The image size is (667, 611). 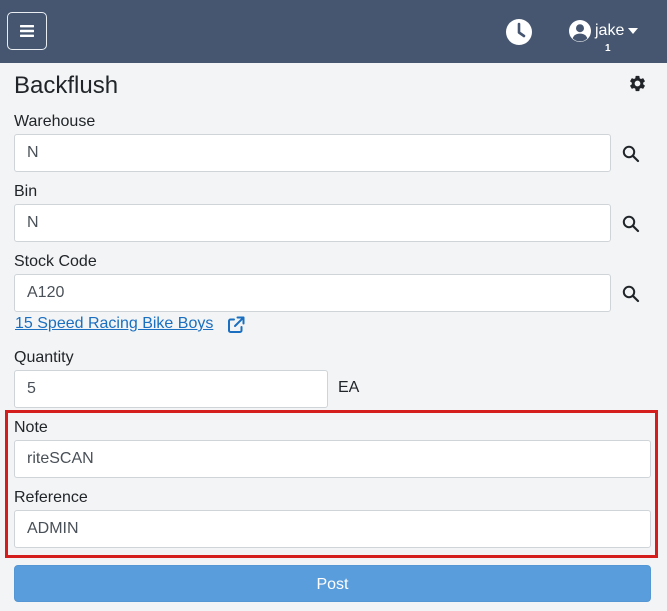 What do you see at coordinates (26, 191) in the screenshot?
I see `bin-label: Bin` at bounding box center [26, 191].